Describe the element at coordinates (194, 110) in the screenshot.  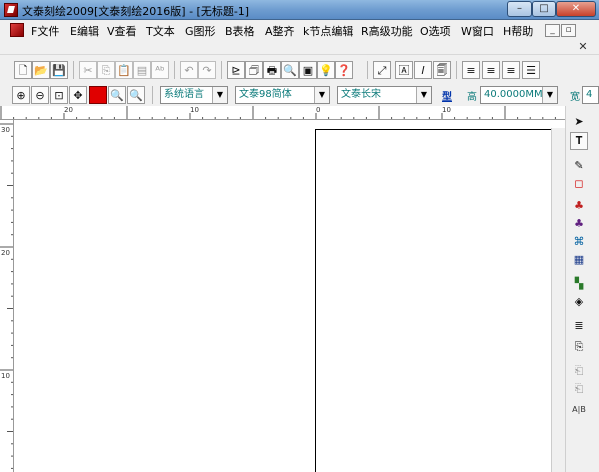
I see `ruler-label: 10` at that location.